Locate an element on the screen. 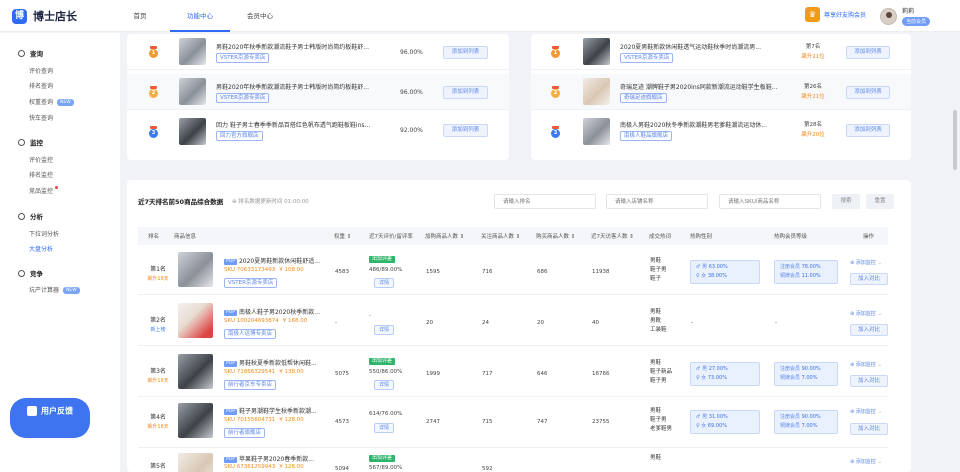 The image size is (960, 472). chat-icon is located at coordinates (32, 411).